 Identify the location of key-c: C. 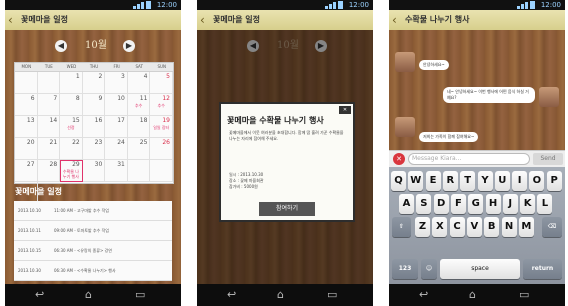
(457, 227).